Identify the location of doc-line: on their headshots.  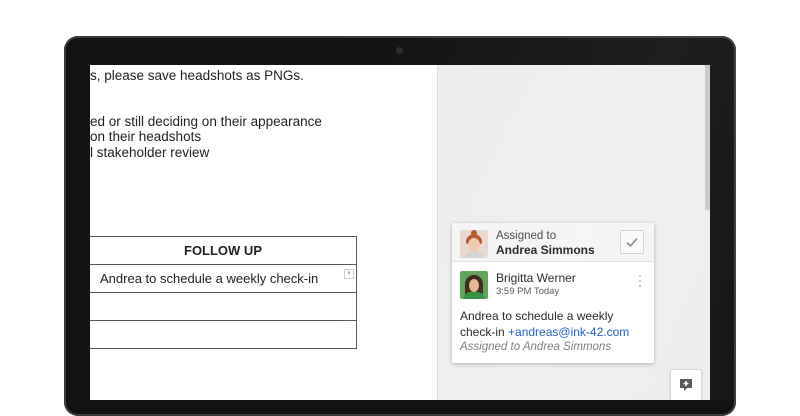
(146, 136).